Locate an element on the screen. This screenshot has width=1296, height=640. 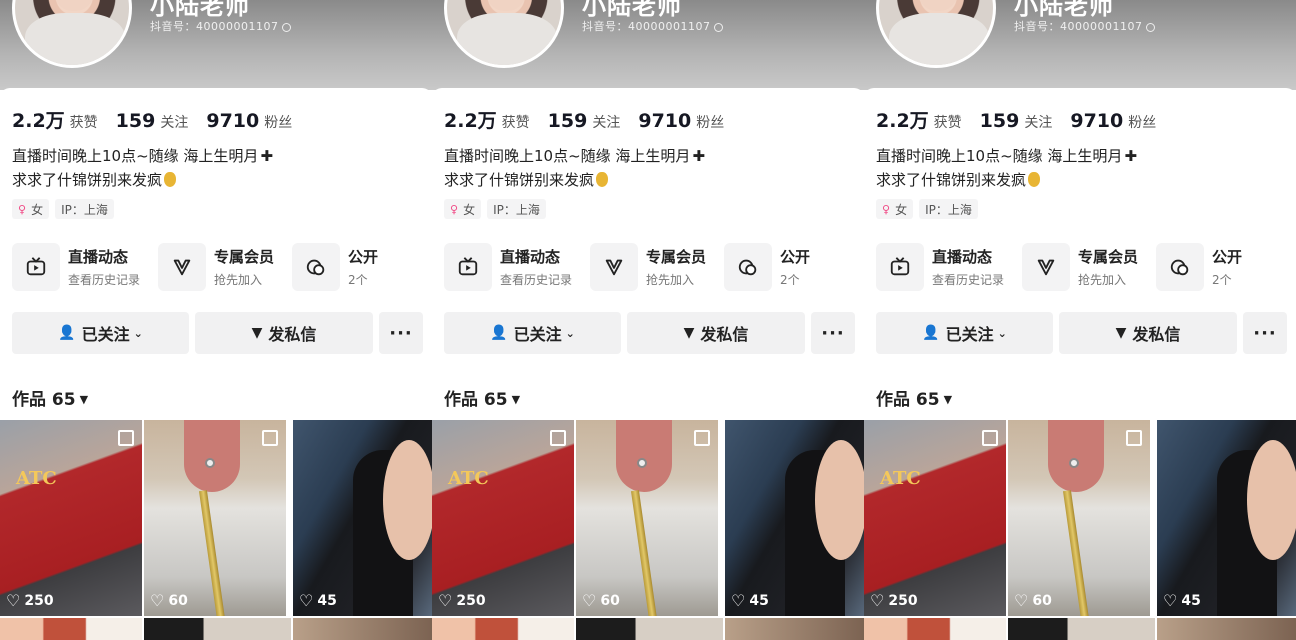
like-count: ♡ 250 is located at coordinates (462, 600).